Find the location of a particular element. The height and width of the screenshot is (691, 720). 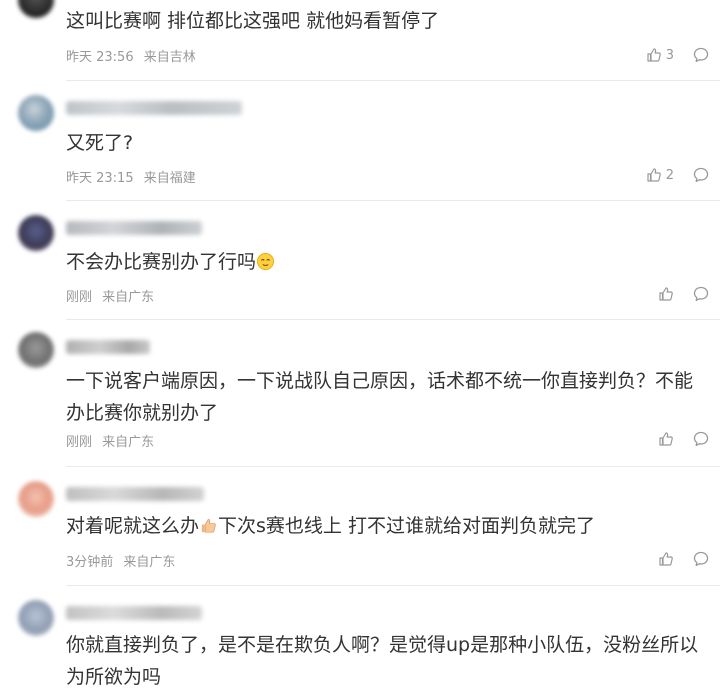

like-button: 3 is located at coordinates (660, 55).